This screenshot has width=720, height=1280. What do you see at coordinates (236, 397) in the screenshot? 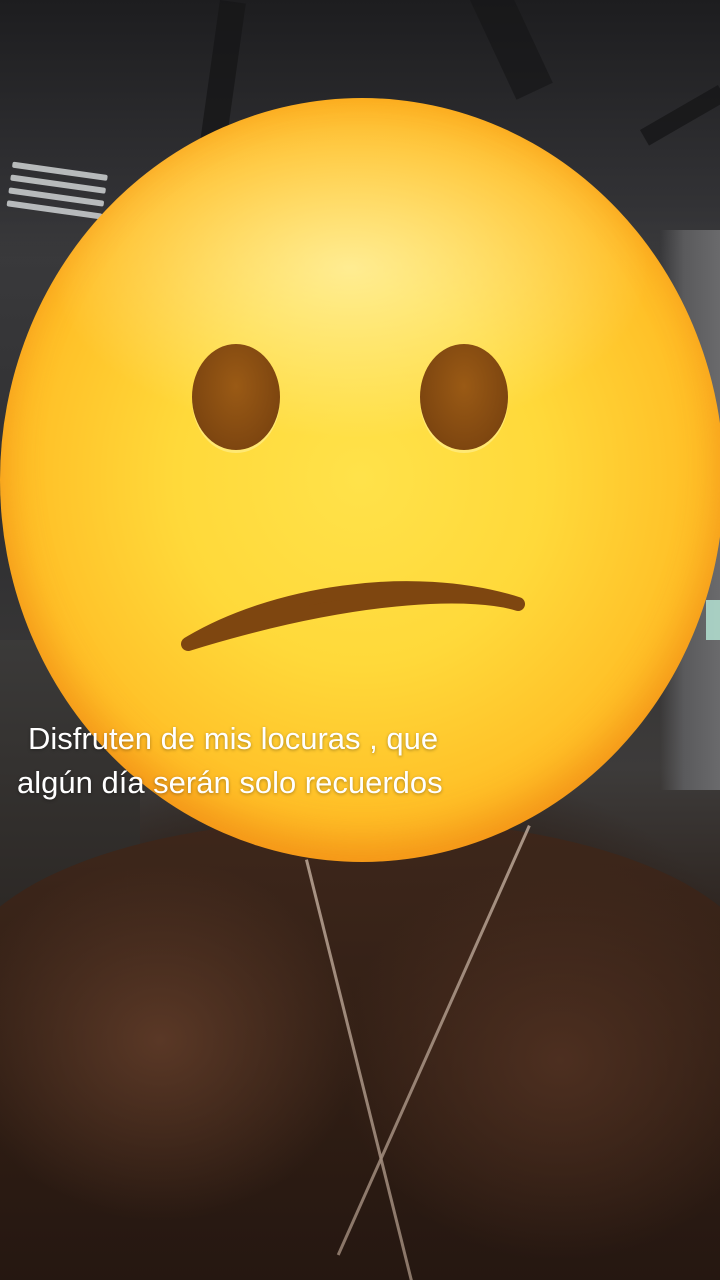
I see `emoji-left-eye` at bounding box center [236, 397].